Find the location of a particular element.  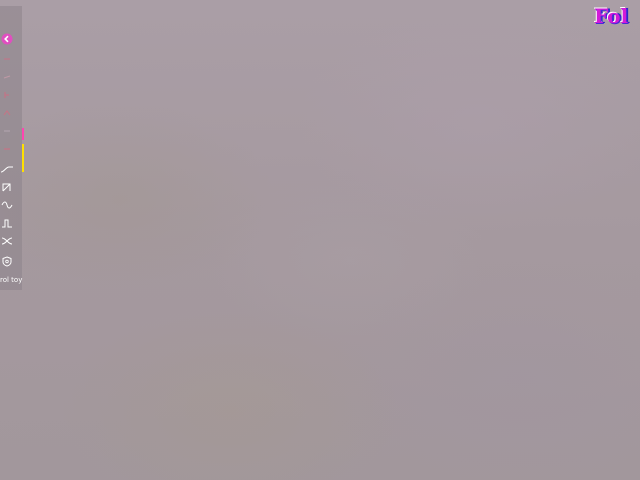

ramp-tool-button is located at coordinates (7, 169).